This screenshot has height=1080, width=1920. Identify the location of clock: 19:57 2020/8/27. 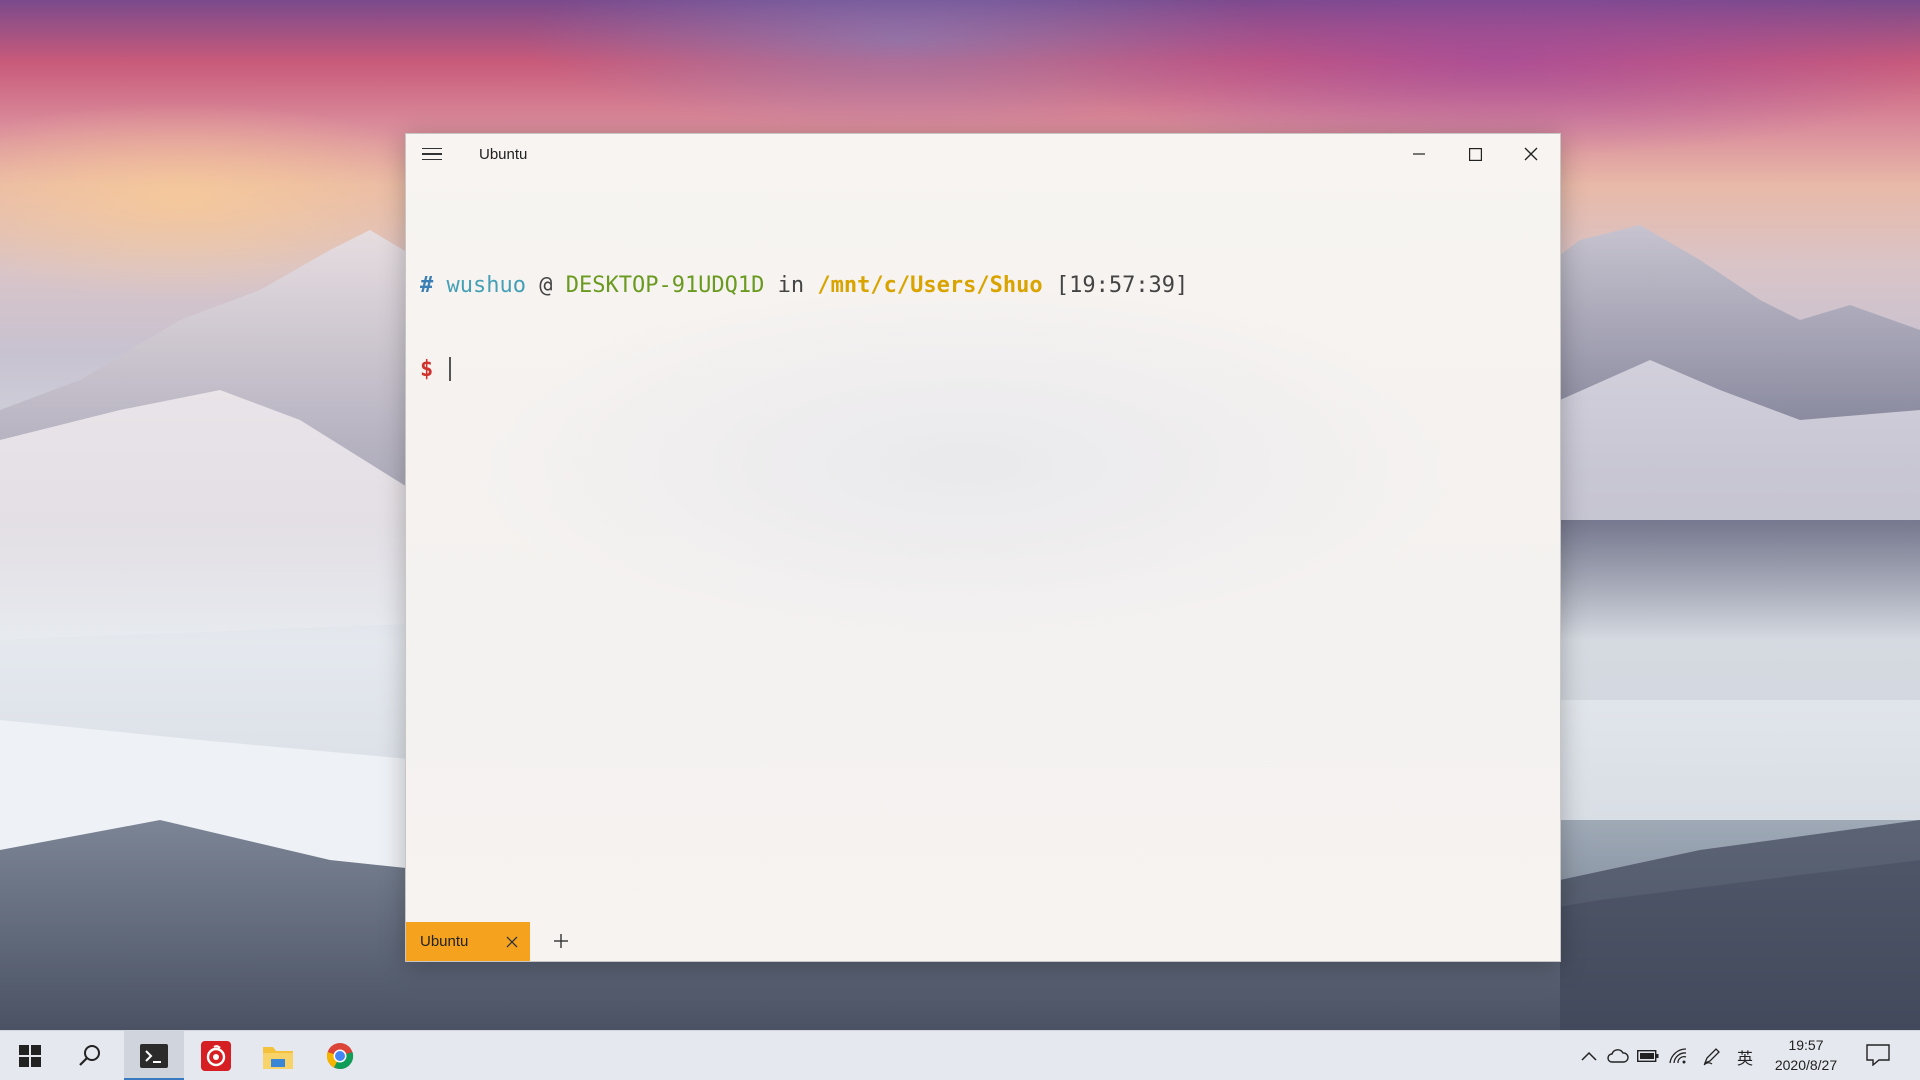
(1806, 1055).